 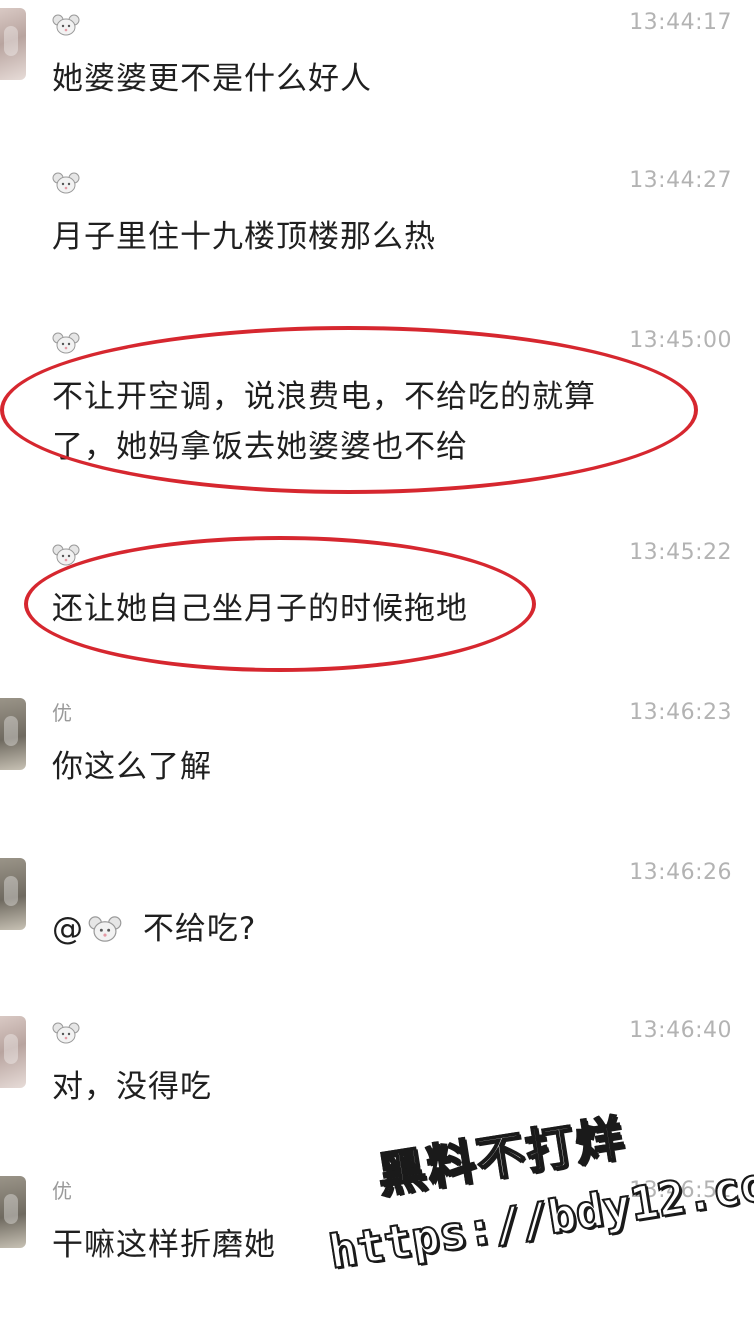 I want to click on message-text: 月子里住十九楼顶楼那么热, so click(x=244, y=237).